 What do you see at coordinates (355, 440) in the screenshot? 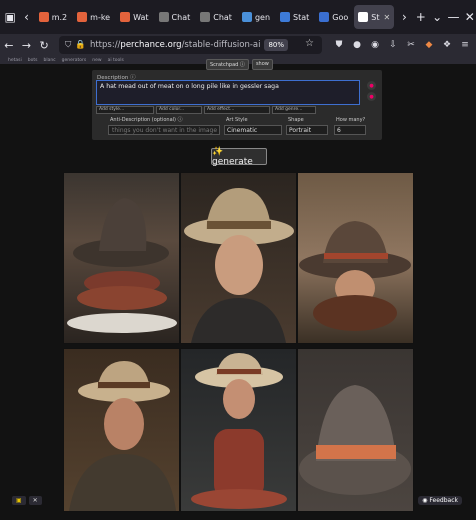
I see `hat-closeup-image` at bounding box center [355, 440].